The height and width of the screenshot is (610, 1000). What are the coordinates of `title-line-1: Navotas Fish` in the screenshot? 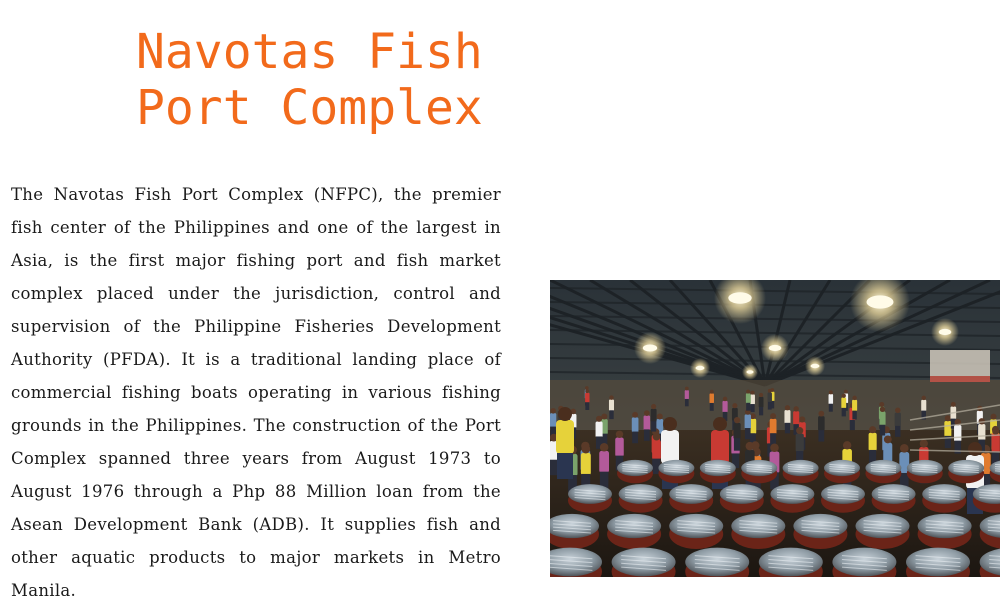 It's located at (309, 52).